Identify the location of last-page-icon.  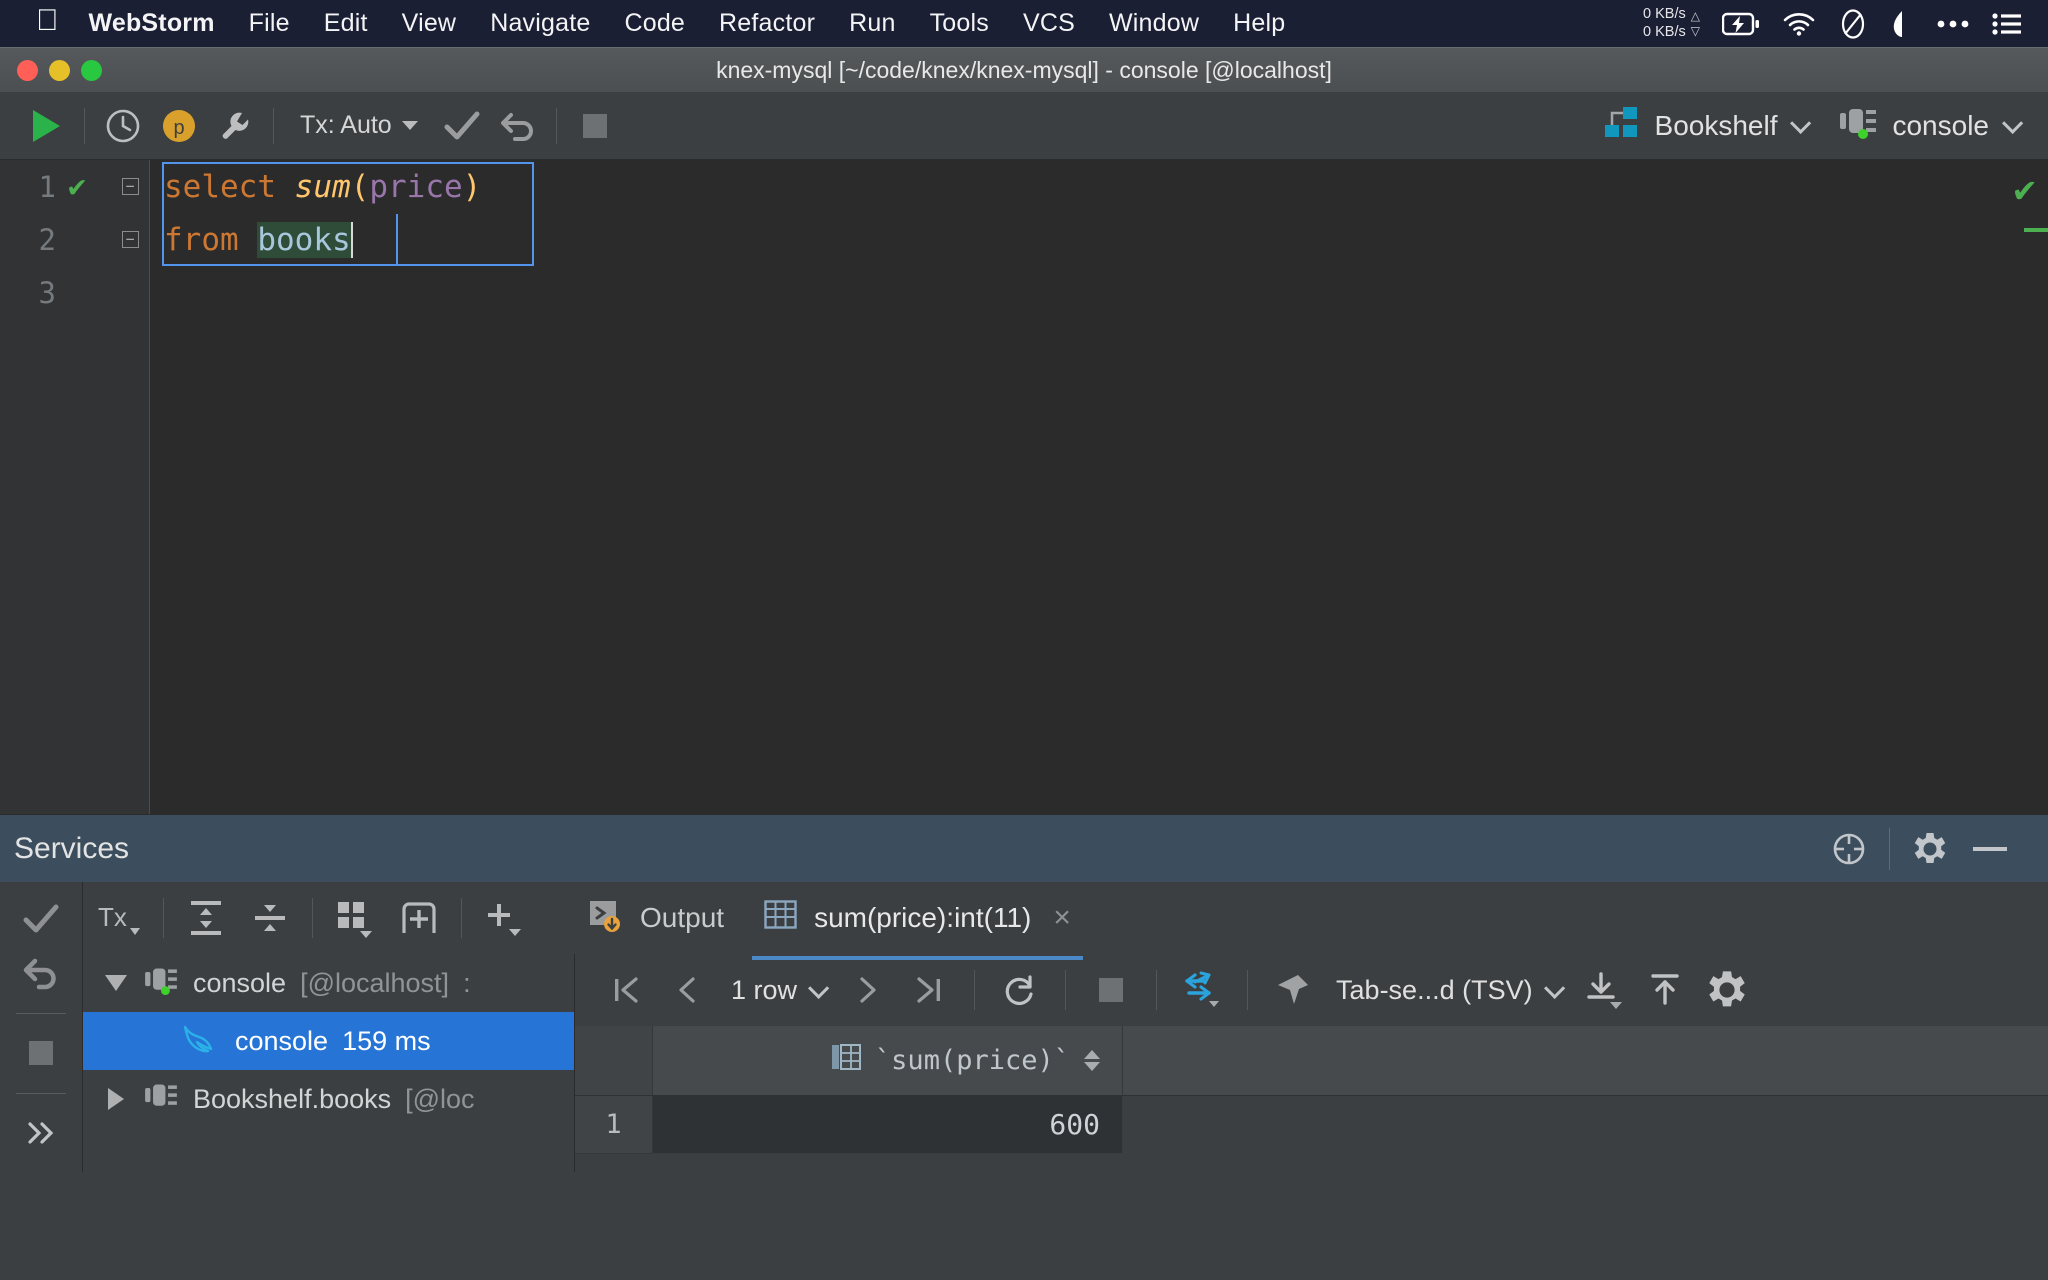
(929, 990).